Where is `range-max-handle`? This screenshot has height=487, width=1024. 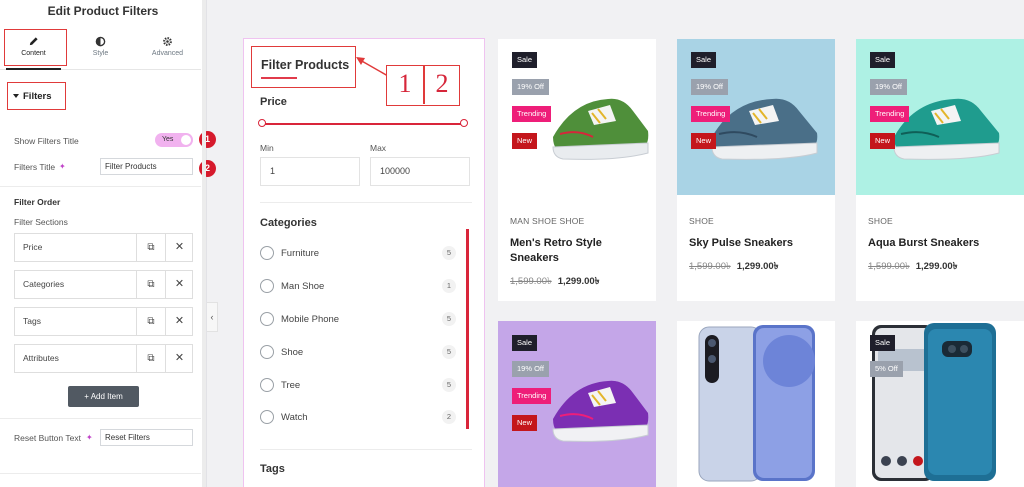 range-max-handle is located at coordinates (464, 123).